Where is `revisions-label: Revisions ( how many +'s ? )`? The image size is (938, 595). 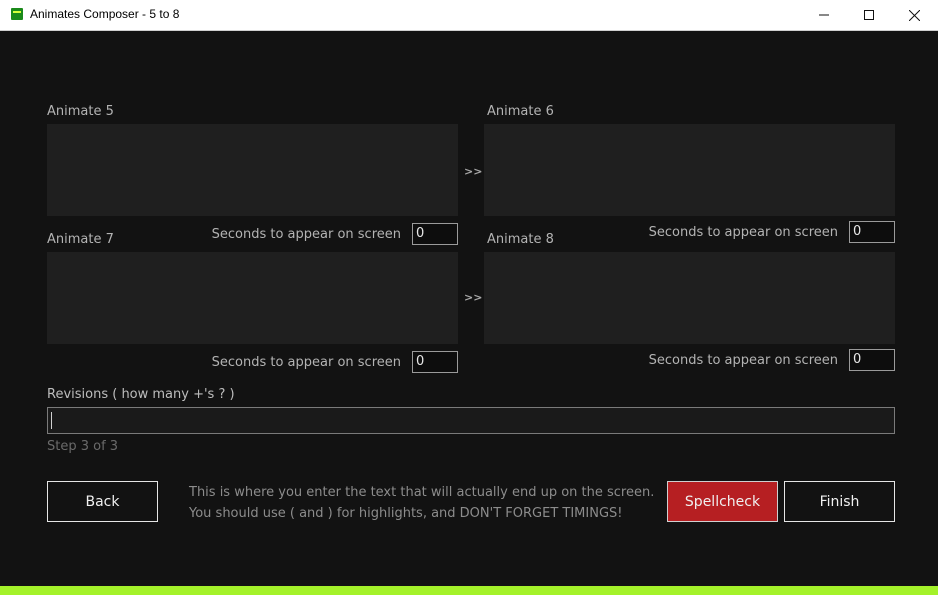 revisions-label: Revisions ( how many +'s ? ) is located at coordinates (141, 394).